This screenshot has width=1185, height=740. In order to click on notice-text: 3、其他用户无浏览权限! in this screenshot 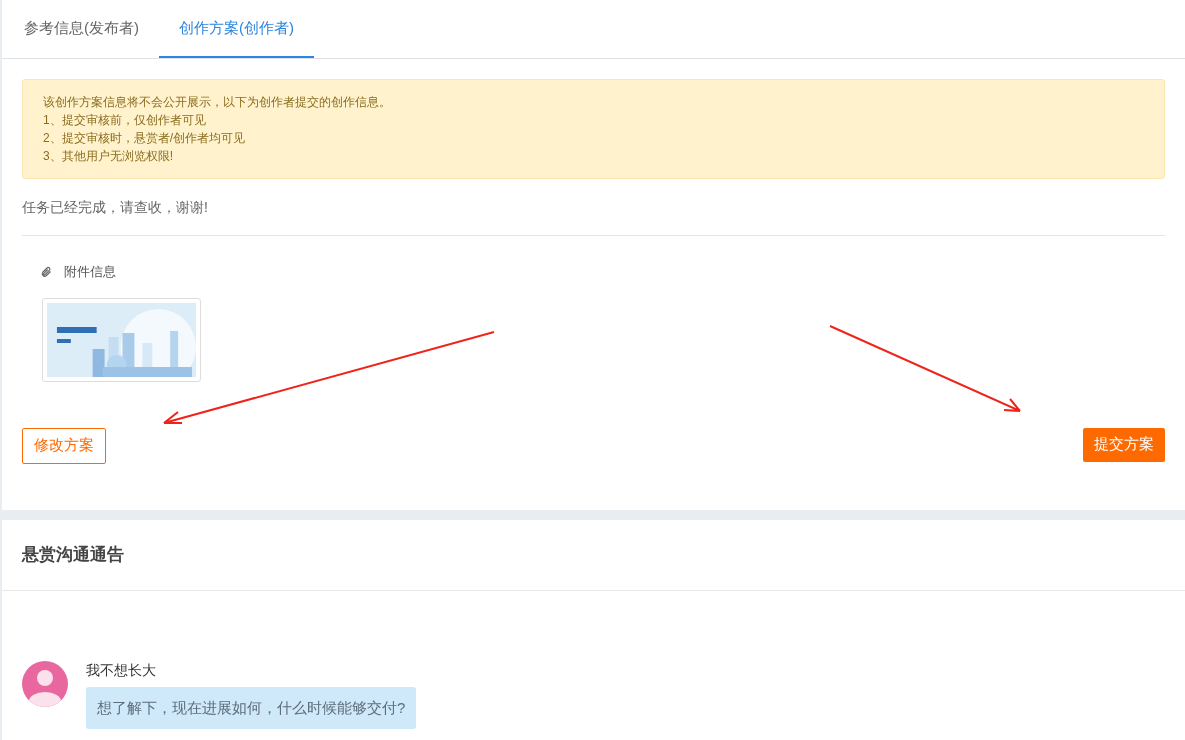, I will do `click(108, 156)`.